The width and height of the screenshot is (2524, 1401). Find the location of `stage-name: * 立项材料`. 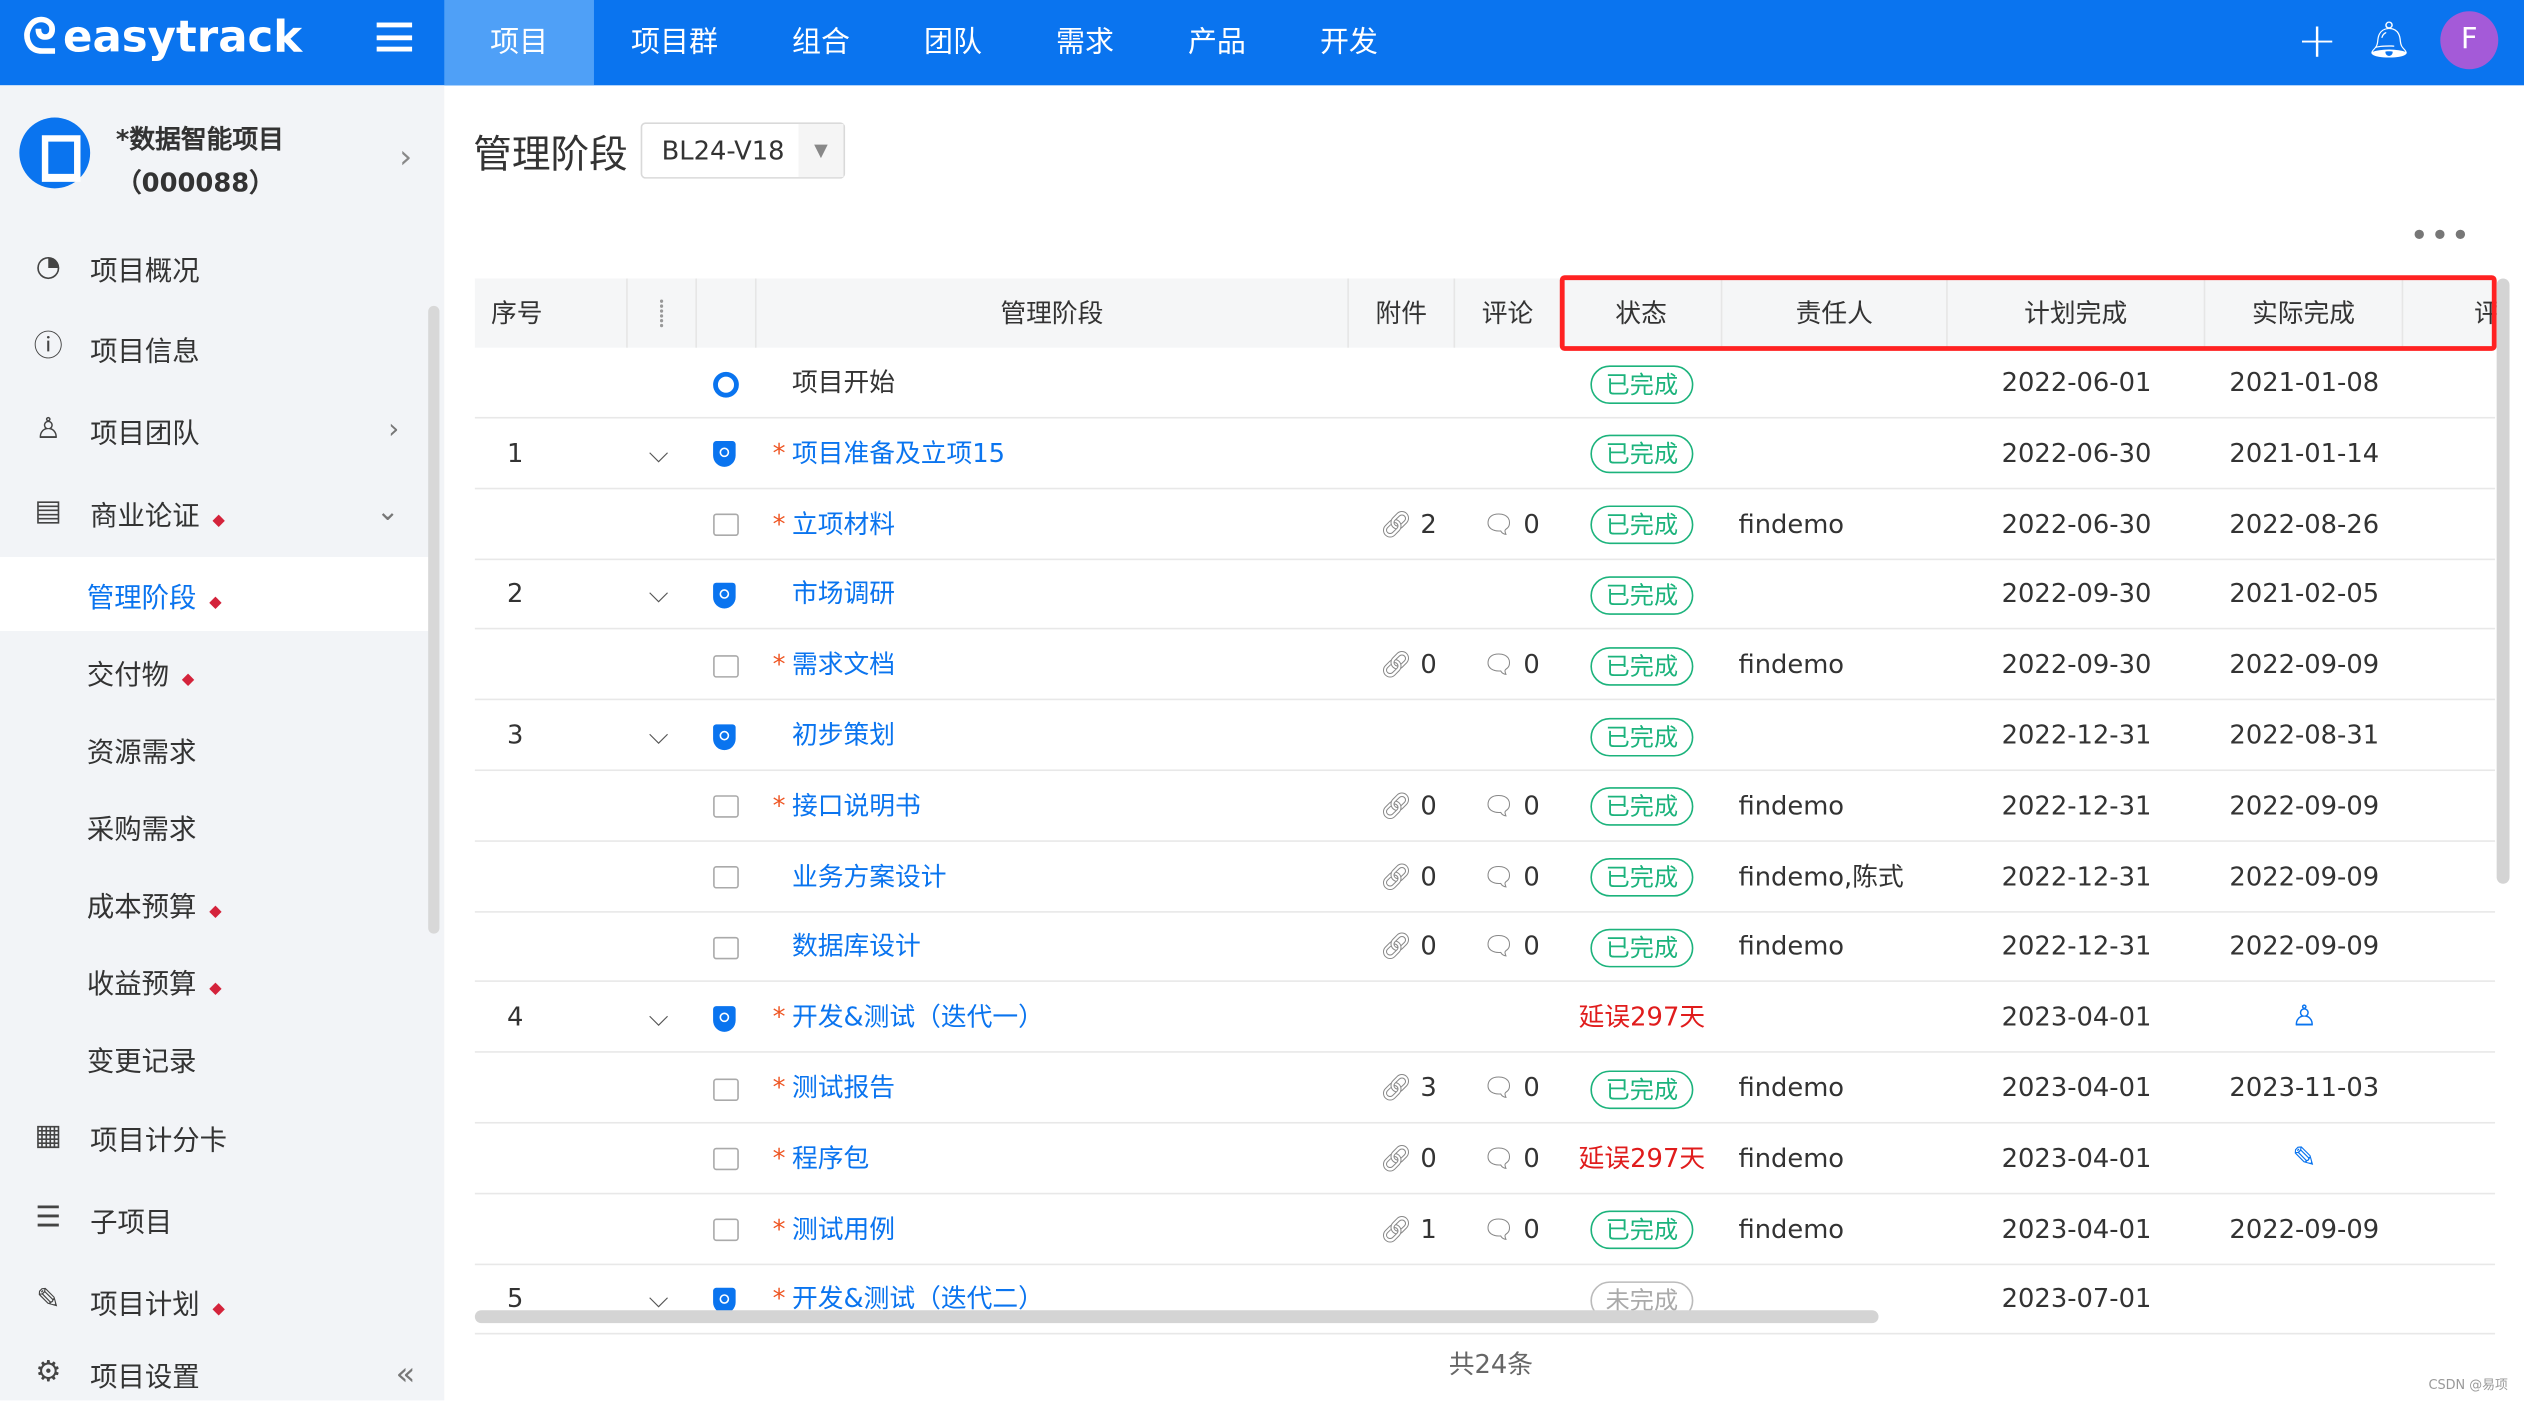

stage-name: * 立项材料 is located at coordinates (834, 523).